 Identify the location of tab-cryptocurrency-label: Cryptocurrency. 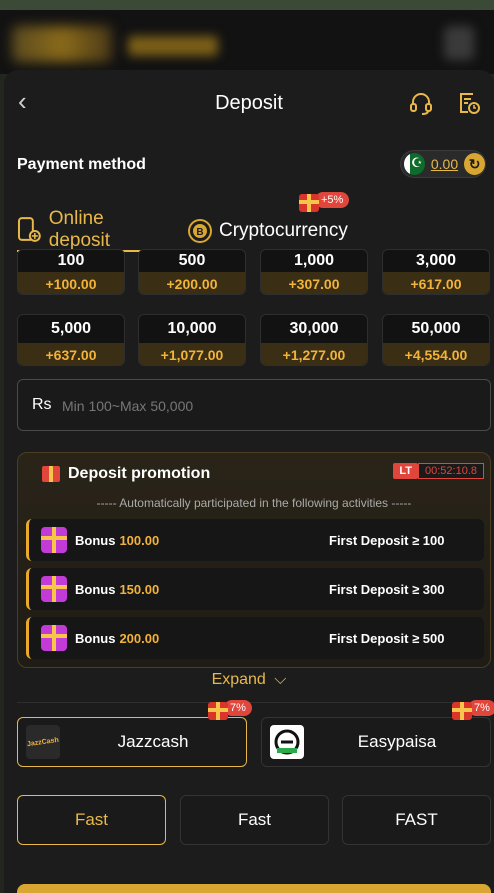
(283, 230).